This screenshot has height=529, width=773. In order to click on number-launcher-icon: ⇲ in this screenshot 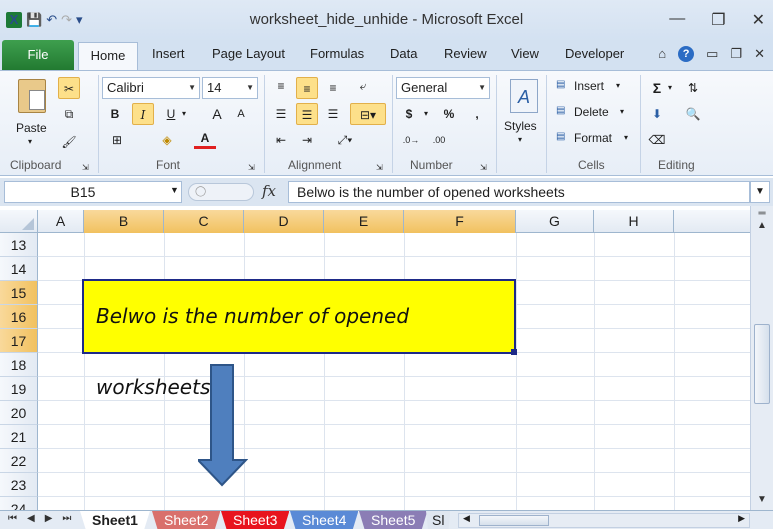, I will do `click(483, 167)`.